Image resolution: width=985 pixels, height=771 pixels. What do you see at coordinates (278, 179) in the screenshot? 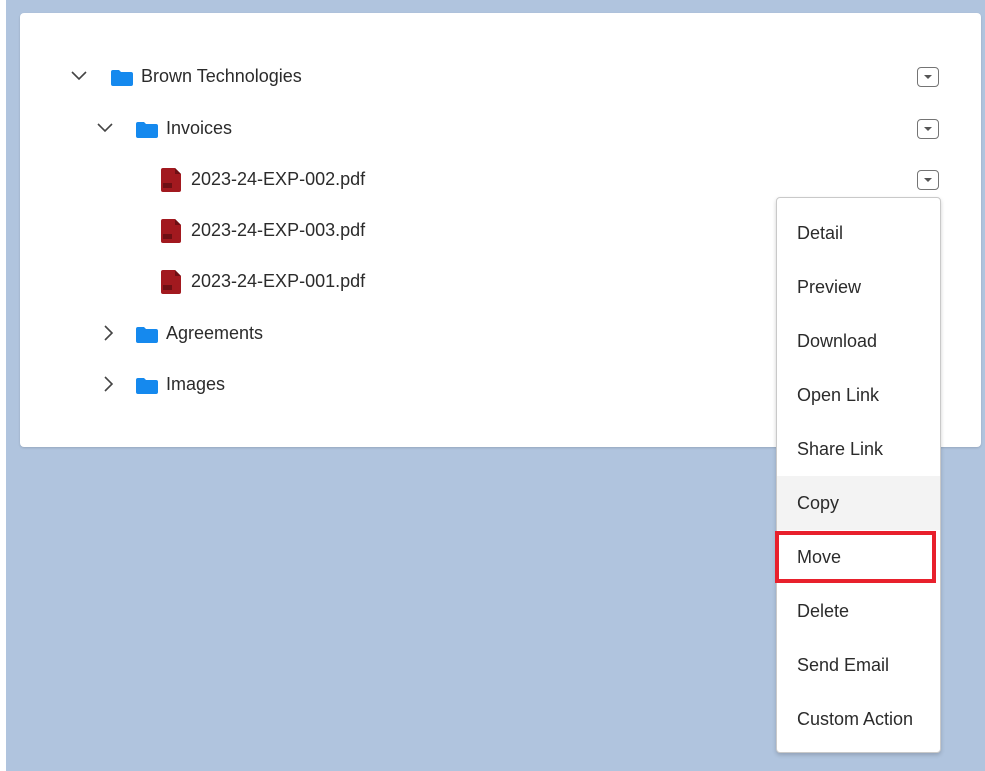
I see `file-label: 2023-24-EXP-002.pdf` at bounding box center [278, 179].